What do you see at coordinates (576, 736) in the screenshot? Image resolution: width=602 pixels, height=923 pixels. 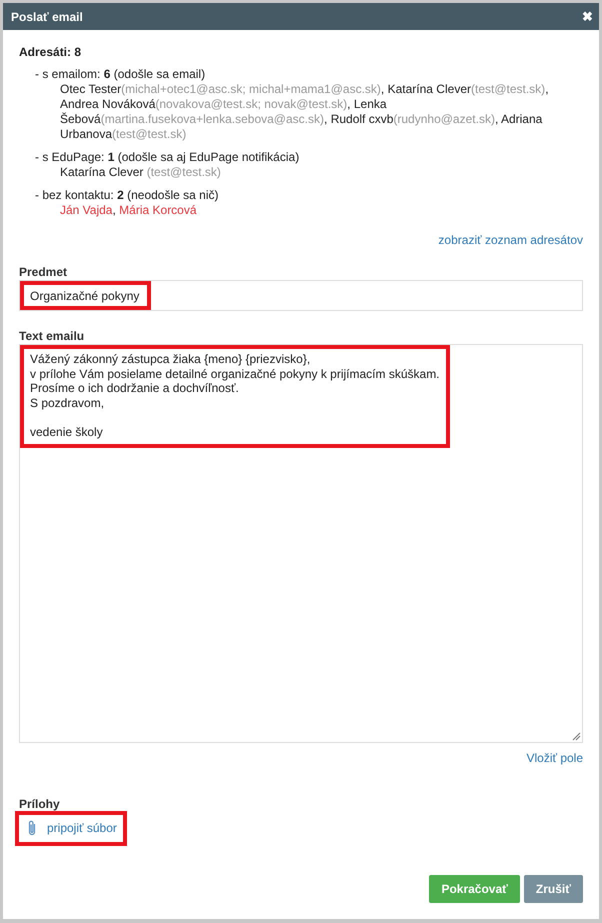 I see `resize-grip-icon` at bounding box center [576, 736].